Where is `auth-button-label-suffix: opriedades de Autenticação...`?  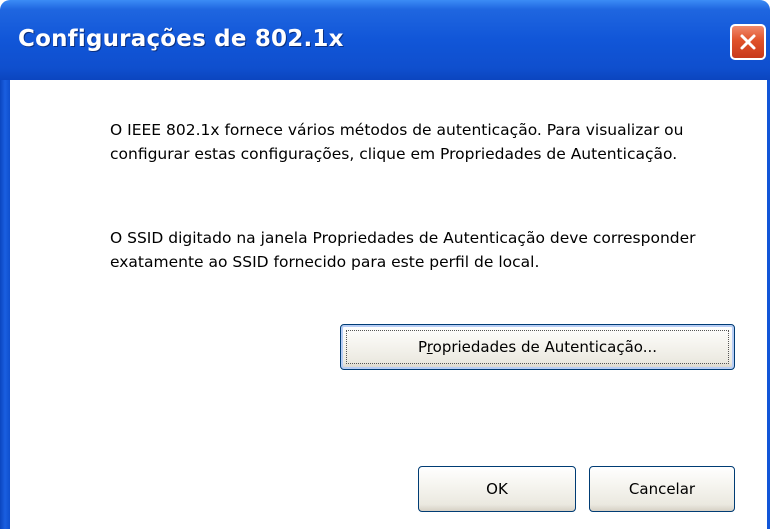 auth-button-label-suffix: opriedades de Autenticação... is located at coordinates (544, 347).